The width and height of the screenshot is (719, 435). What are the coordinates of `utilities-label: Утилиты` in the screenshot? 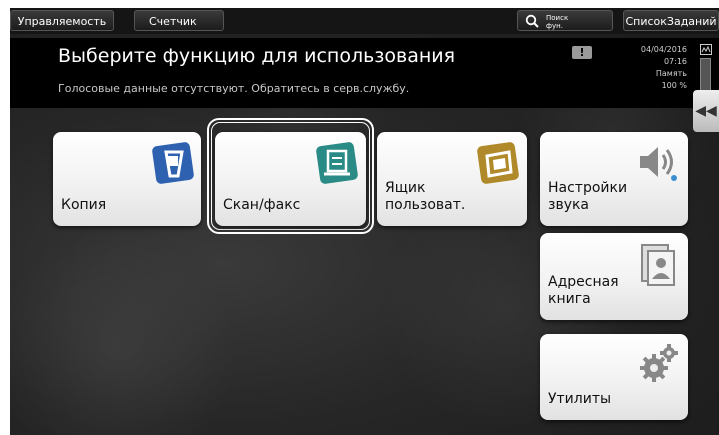 It's located at (580, 399).